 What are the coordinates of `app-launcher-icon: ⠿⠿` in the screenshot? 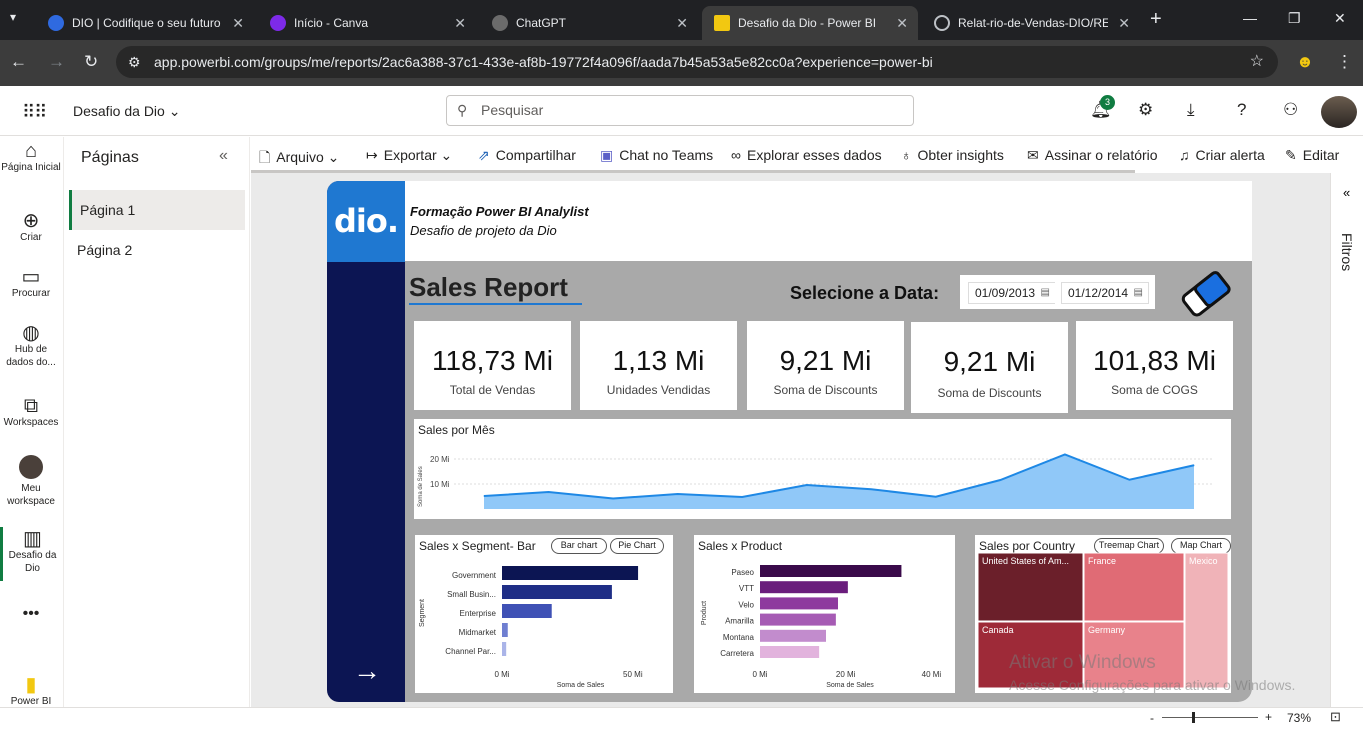 It's located at (34, 112).